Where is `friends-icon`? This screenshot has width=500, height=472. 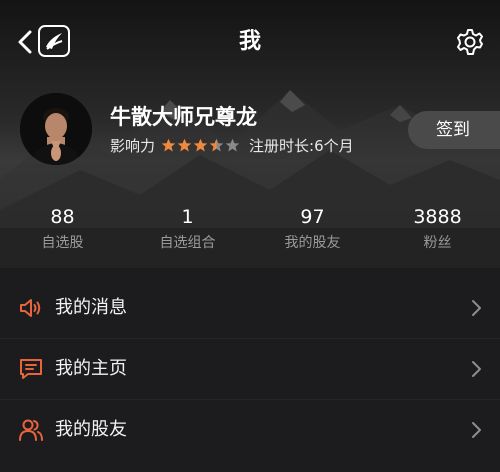 friends-icon is located at coordinates (31, 430).